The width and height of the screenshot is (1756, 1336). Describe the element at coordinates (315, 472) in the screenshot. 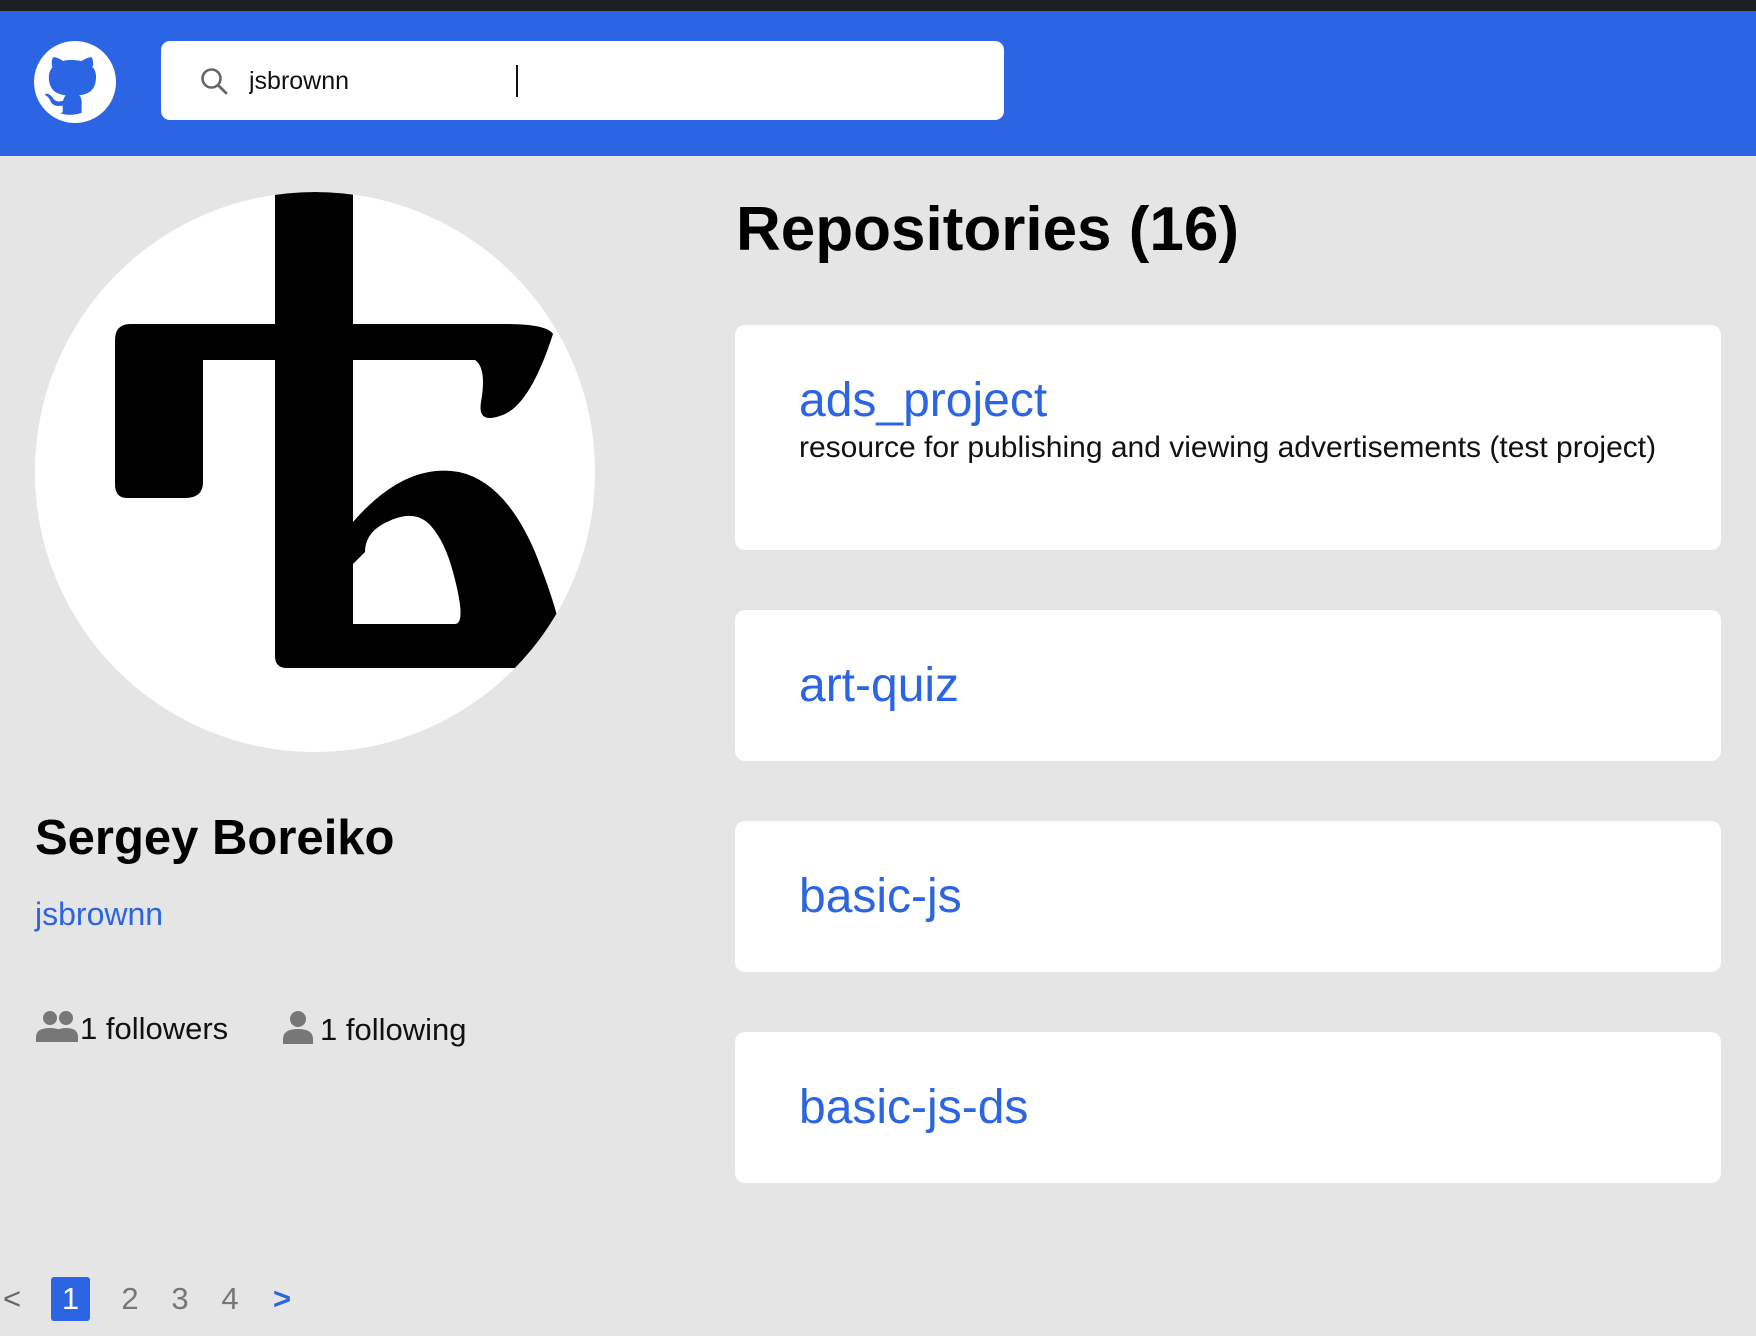

I see `avatar` at that location.